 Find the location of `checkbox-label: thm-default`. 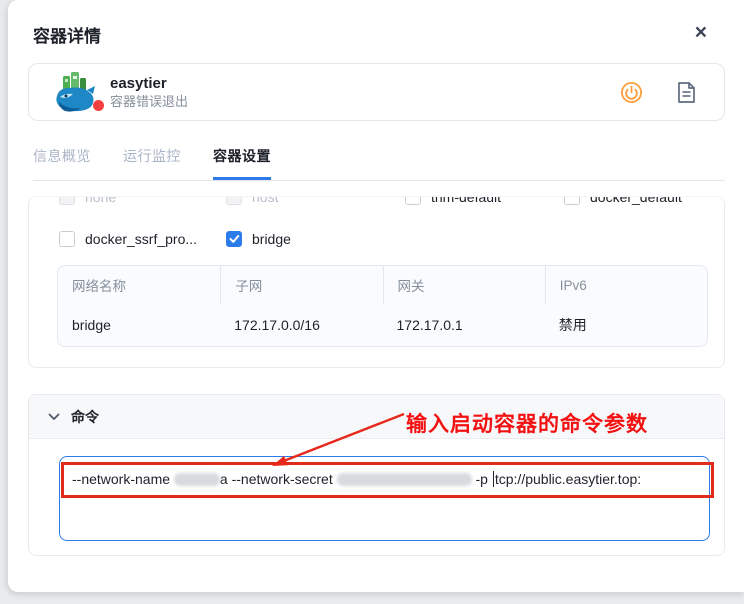

checkbox-label: thm-default is located at coordinates (466, 200).